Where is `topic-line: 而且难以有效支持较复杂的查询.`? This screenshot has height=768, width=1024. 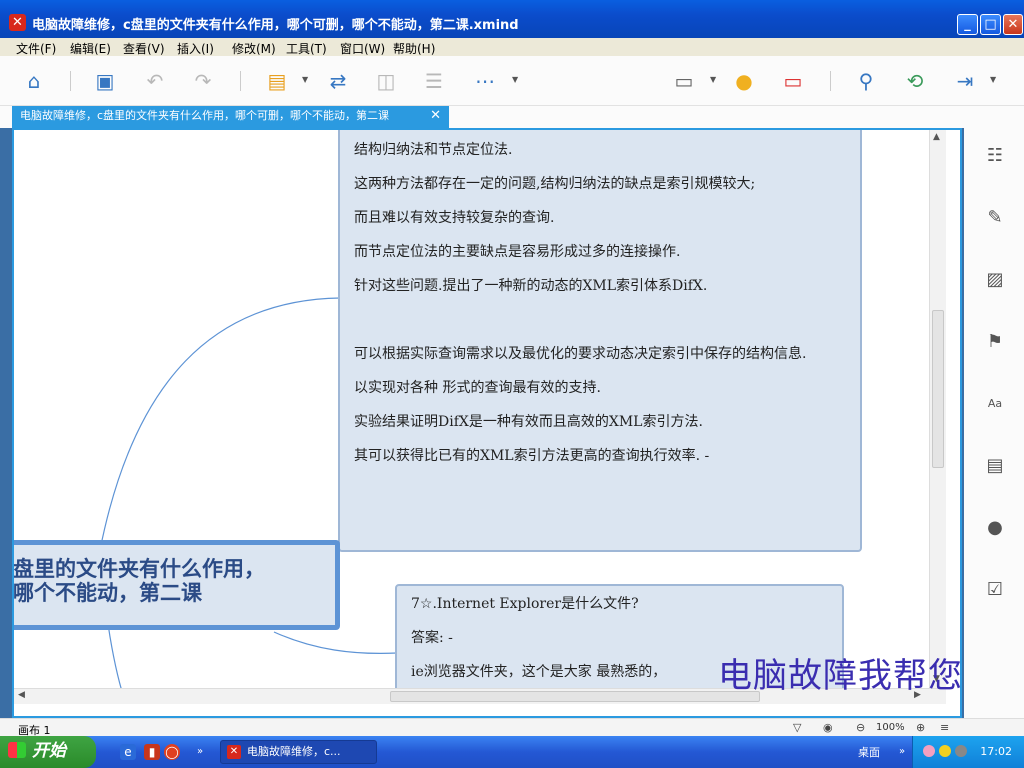 topic-line: 而且难以有效支持较复杂的查询. is located at coordinates (454, 218).